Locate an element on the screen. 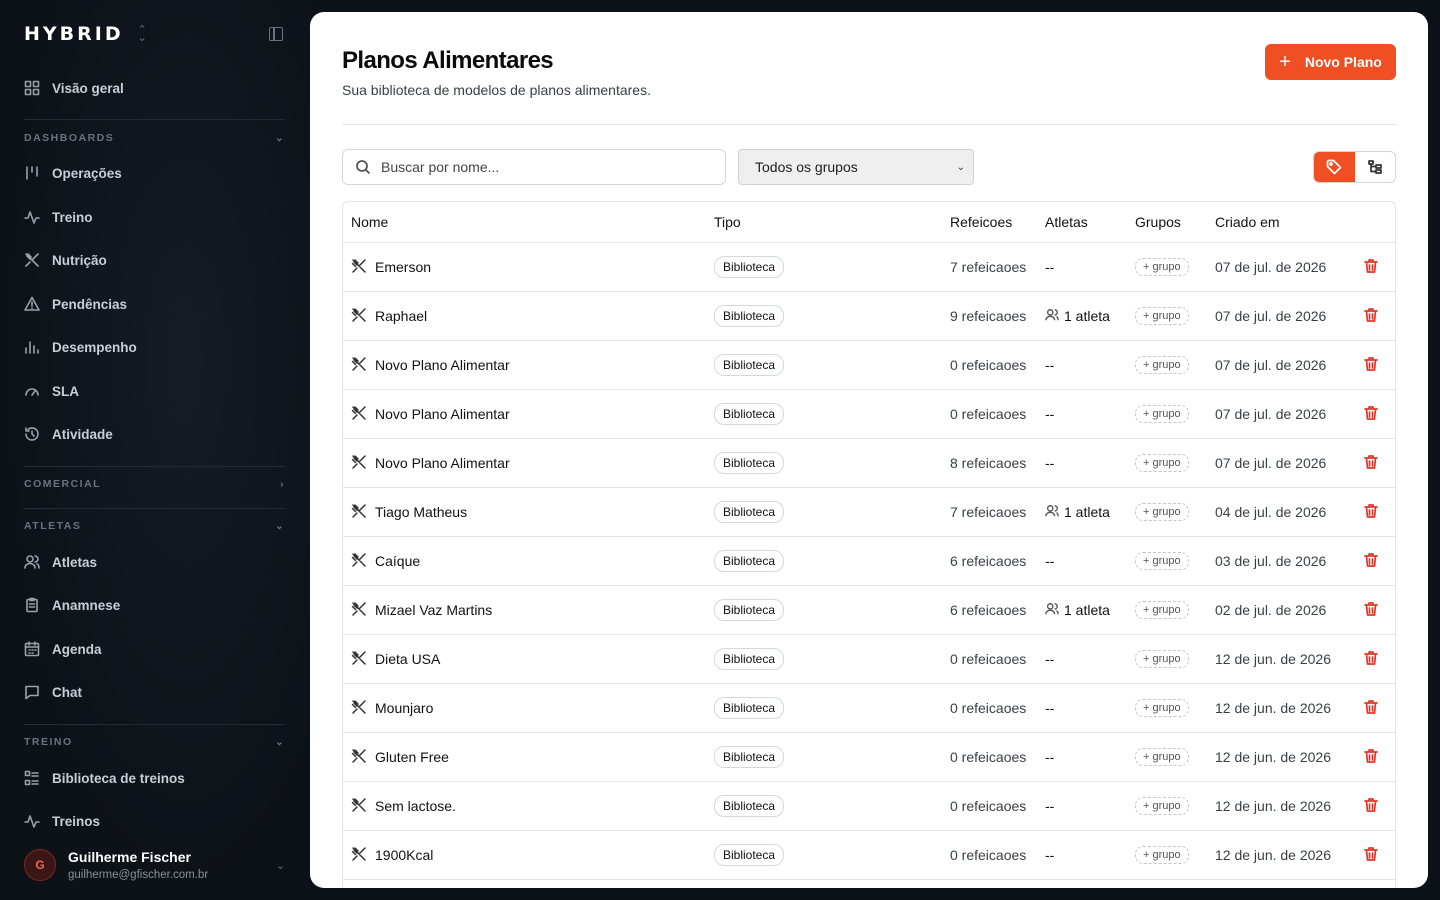 This screenshot has height=900, width=1440. workspace-switch-icon: ⌃ ⌄ is located at coordinates (142, 34).